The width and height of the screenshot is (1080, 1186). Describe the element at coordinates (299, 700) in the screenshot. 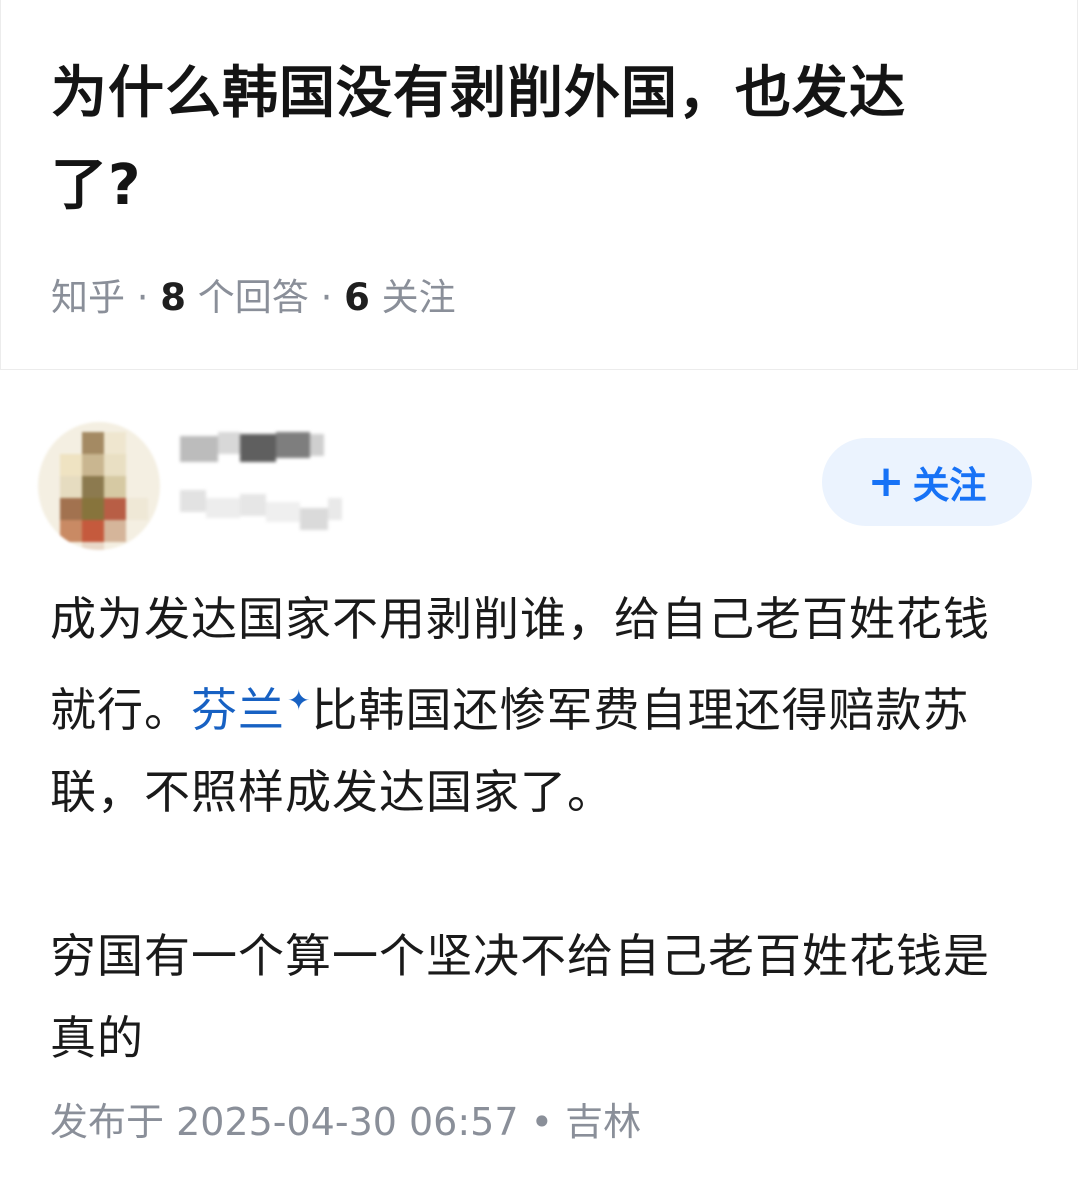

I see `sparkle-icon: ✦` at that location.